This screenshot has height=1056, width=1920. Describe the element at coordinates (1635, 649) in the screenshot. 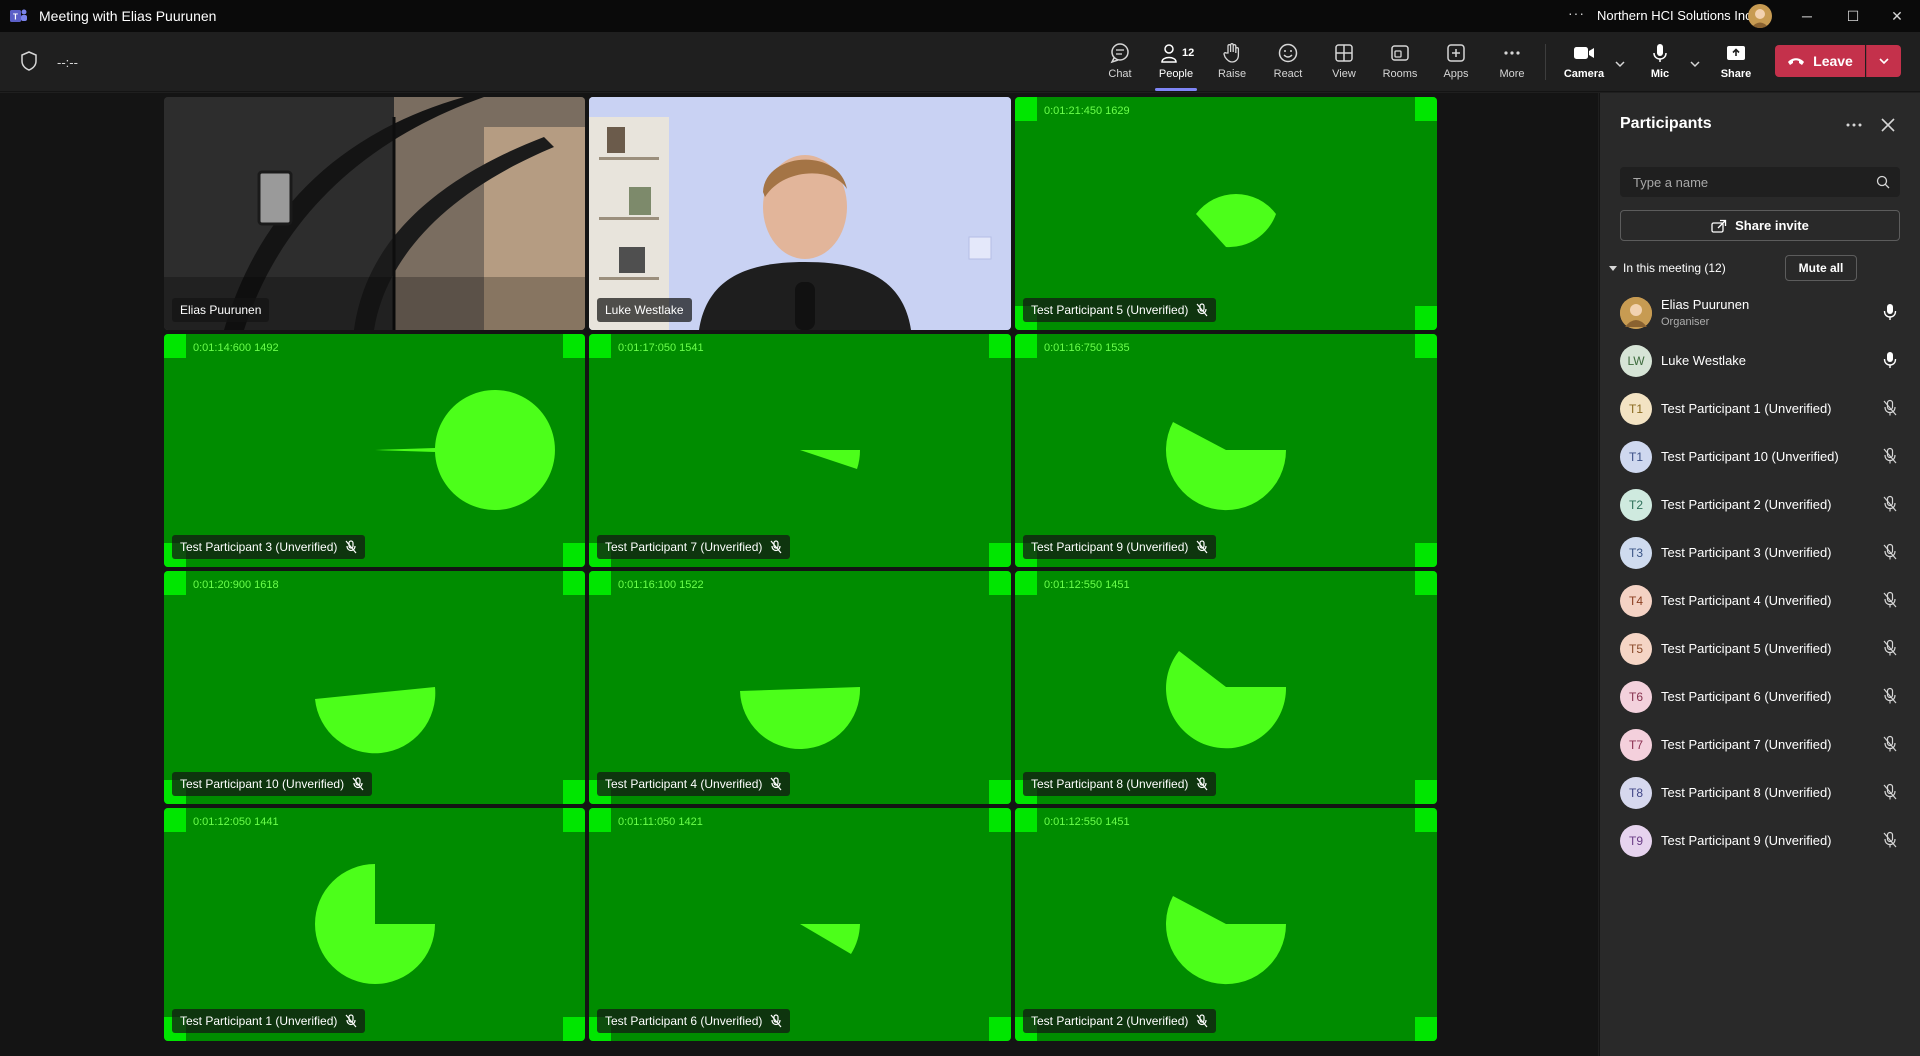

I see `avatar-initials: T5` at that location.